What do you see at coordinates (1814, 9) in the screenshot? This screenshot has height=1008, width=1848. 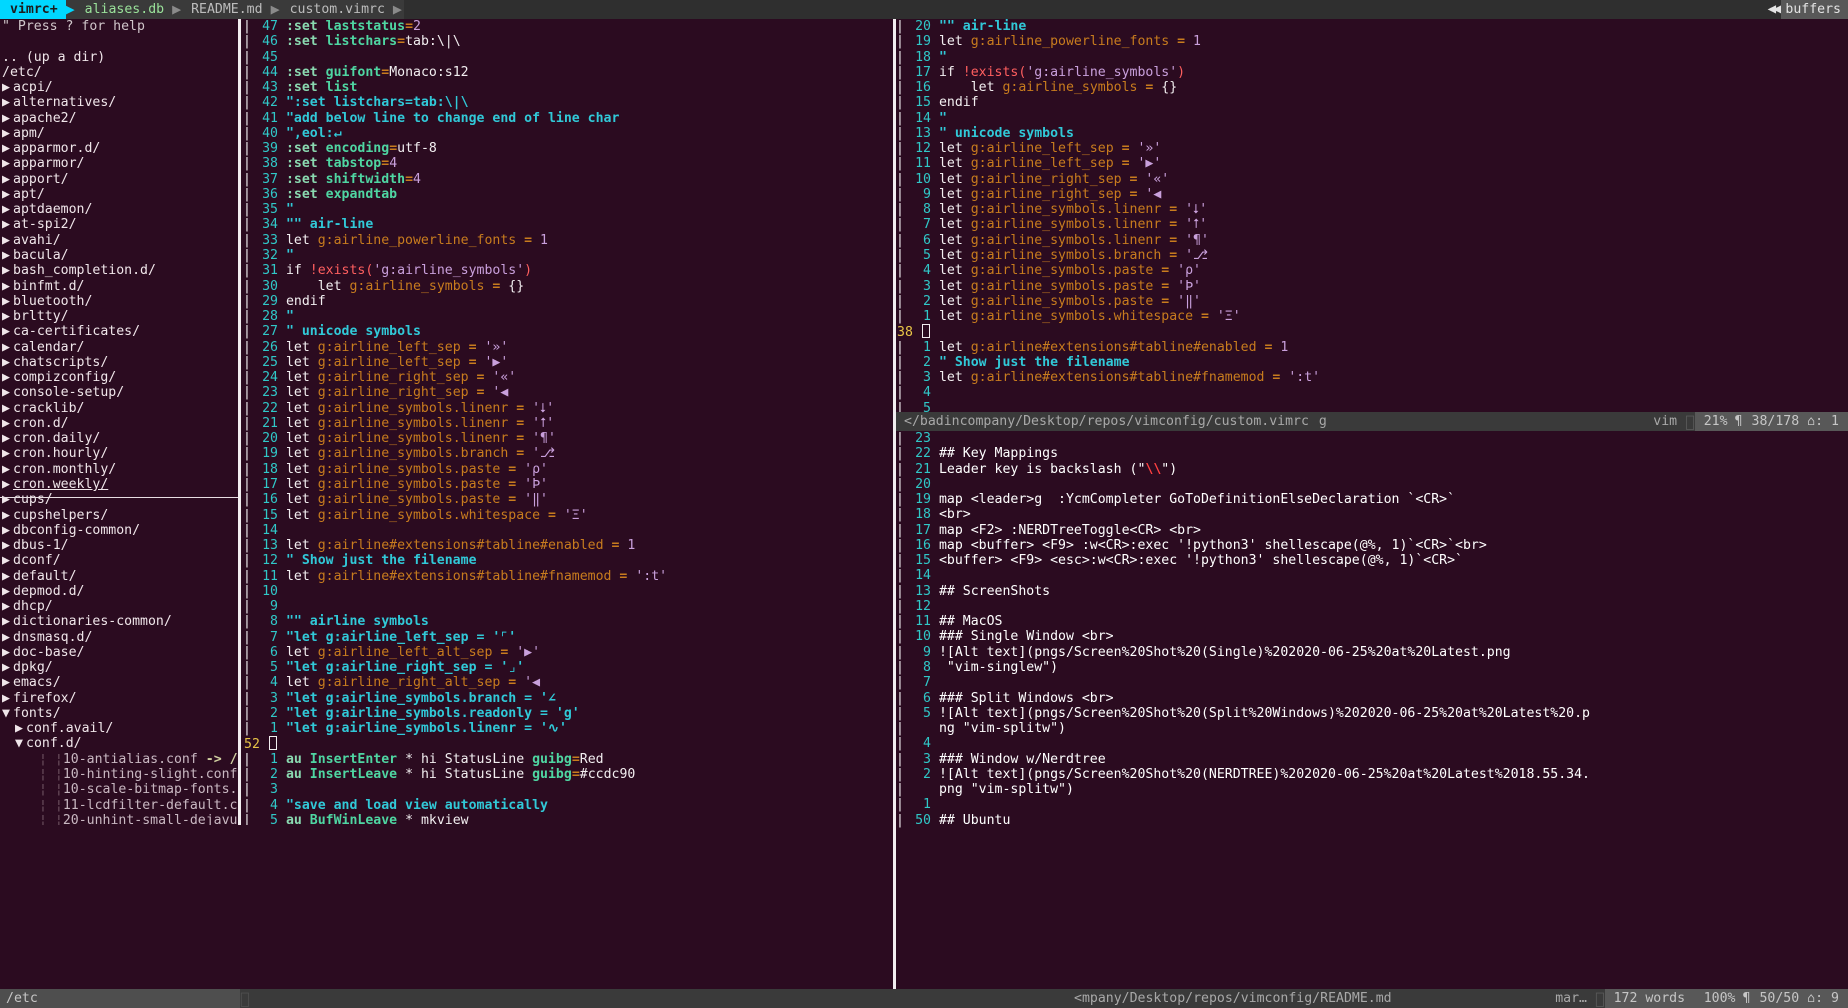 I see `buffers-label: buffers` at bounding box center [1814, 9].